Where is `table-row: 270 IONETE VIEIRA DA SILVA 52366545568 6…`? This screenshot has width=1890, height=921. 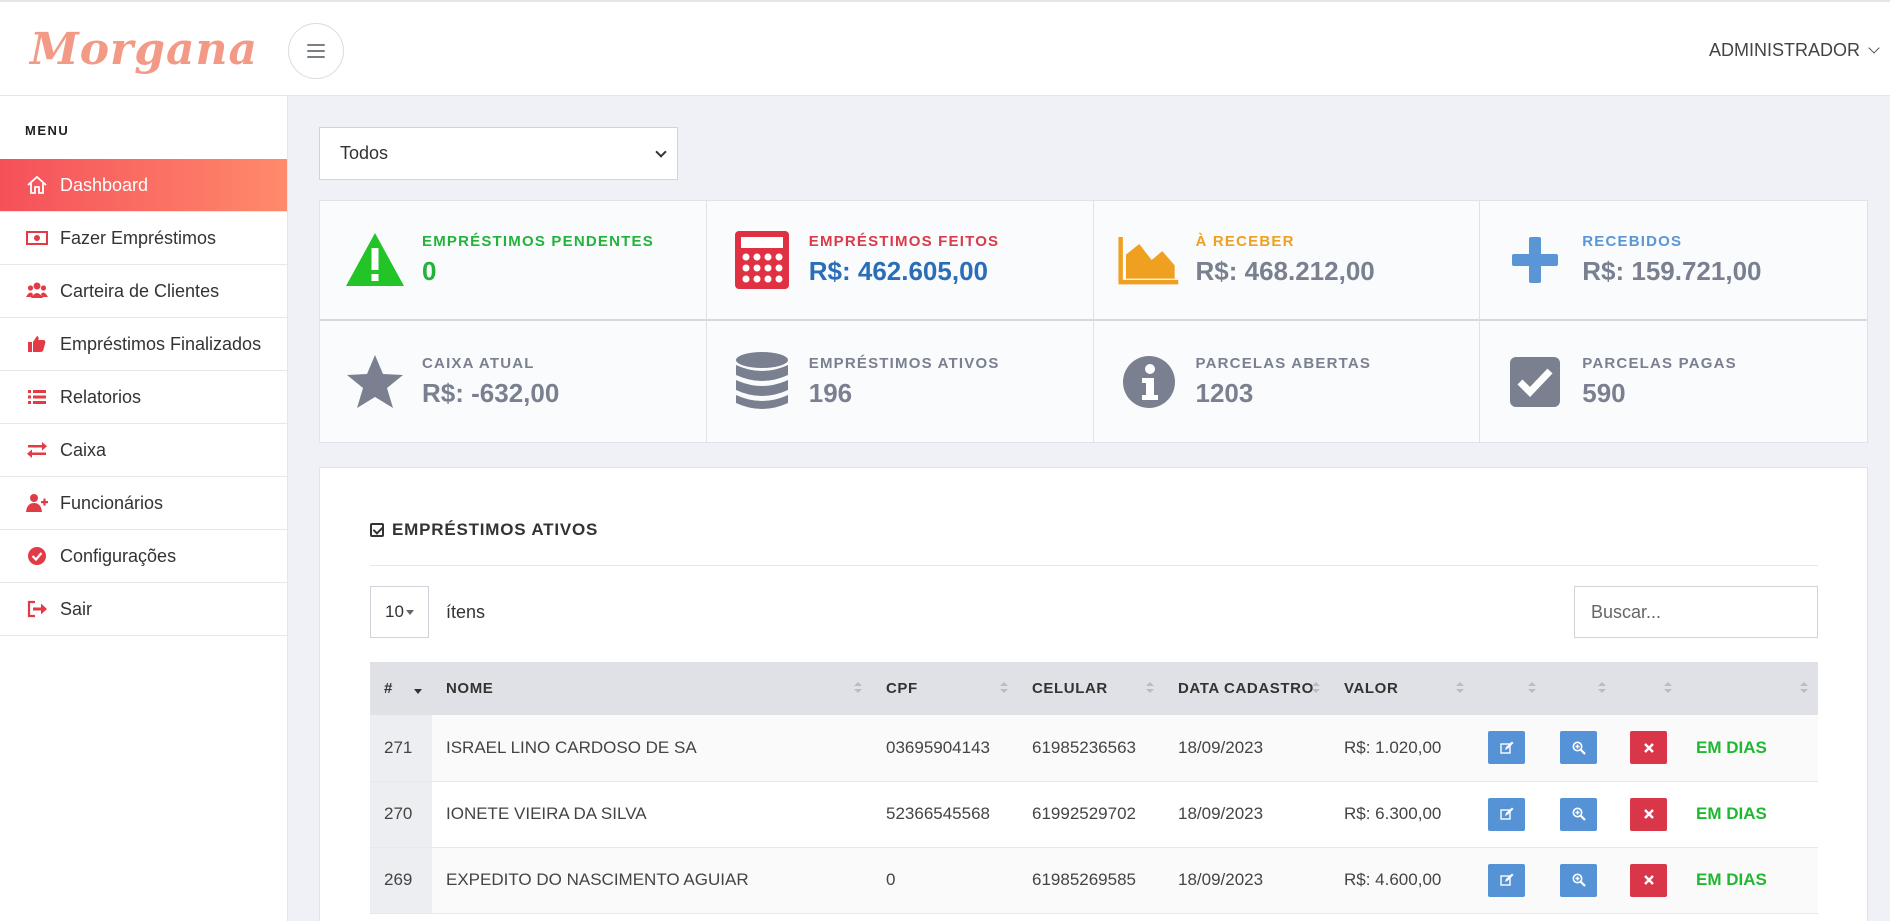
table-row: 270 IONETE VIEIRA DA SILVA 52366545568 6… is located at coordinates (1094, 814).